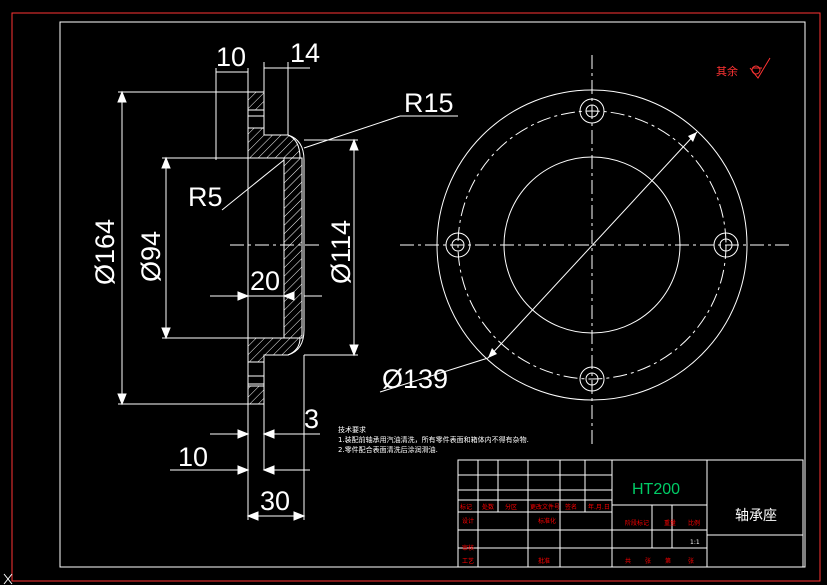  Describe the element at coordinates (599, 507) in the screenshot. I see `tb-date: 年.月.日` at that location.